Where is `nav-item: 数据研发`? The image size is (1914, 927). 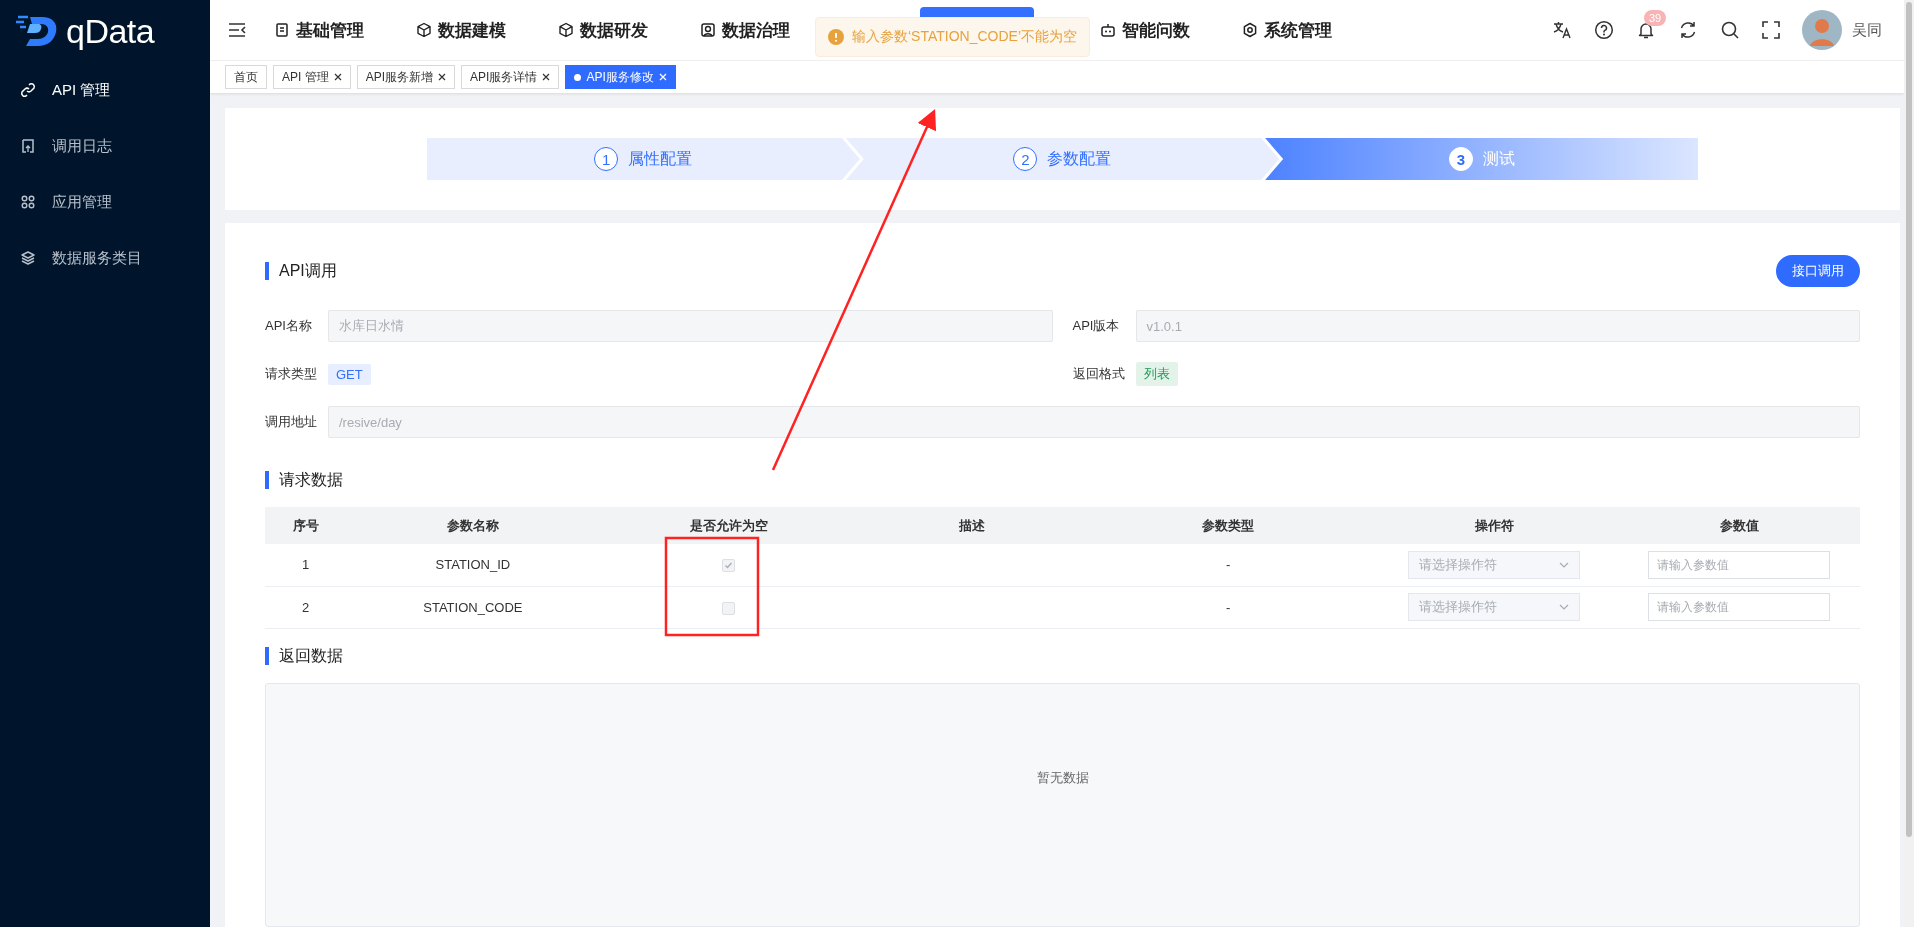 nav-item: 数据研发 is located at coordinates (603, 30).